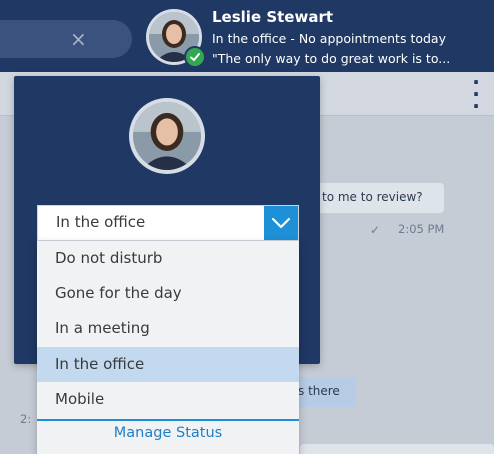 Image resolution: width=494 pixels, height=454 pixels. What do you see at coordinates (168, 399) in the screenshot?
I see `status-option-mobile: Mobile` at bounding box center [168, 399].